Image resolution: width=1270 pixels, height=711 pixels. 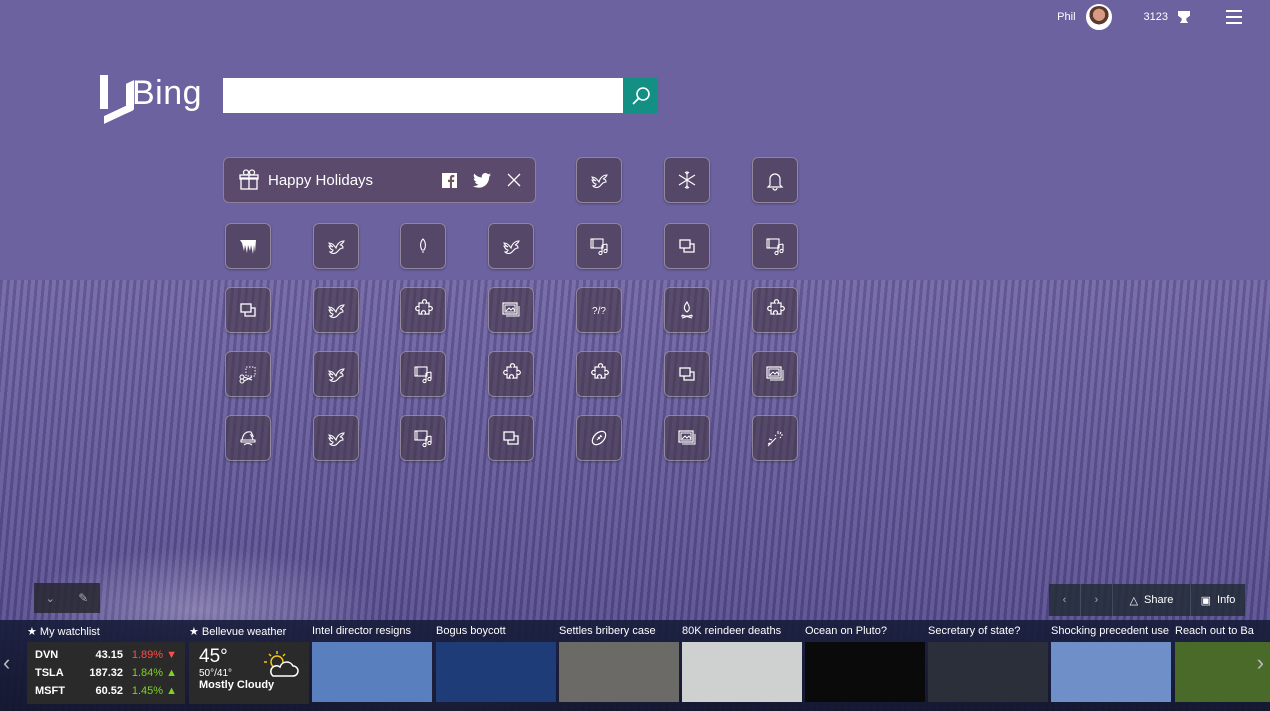 I want to click on tile-campfire, so click(x=687, y=310).